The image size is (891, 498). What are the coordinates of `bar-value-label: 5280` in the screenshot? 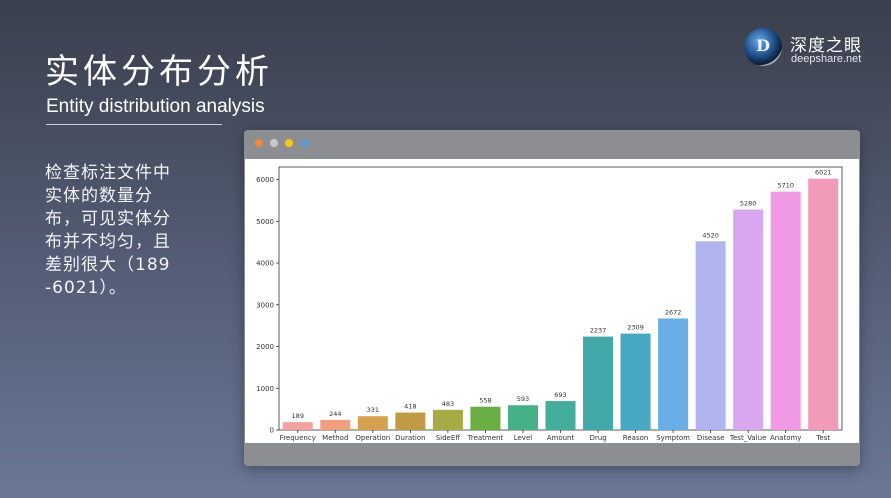 It's located at (748, 204).